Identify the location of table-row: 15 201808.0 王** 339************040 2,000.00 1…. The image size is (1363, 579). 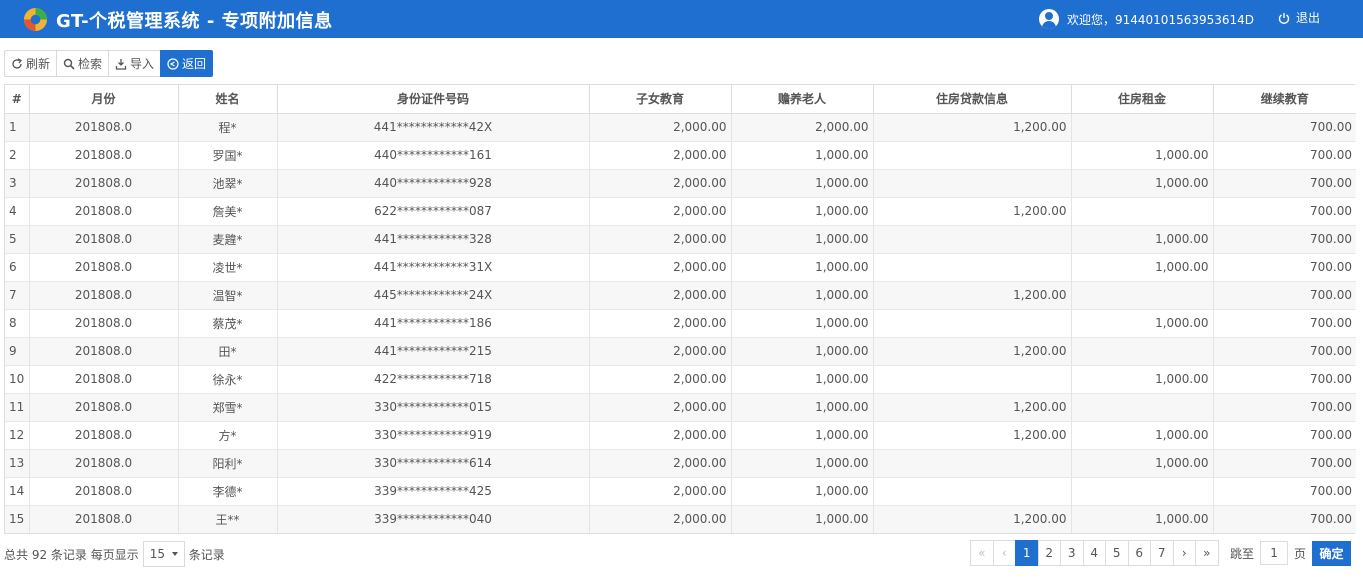
(680, 519).